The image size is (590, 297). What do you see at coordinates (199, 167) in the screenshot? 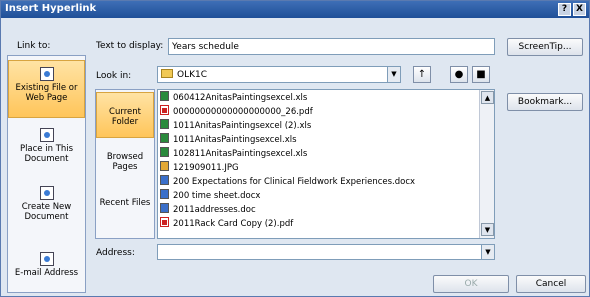
I see `file-list-item: 121909011.JPG` at bounding box center [199, 167].